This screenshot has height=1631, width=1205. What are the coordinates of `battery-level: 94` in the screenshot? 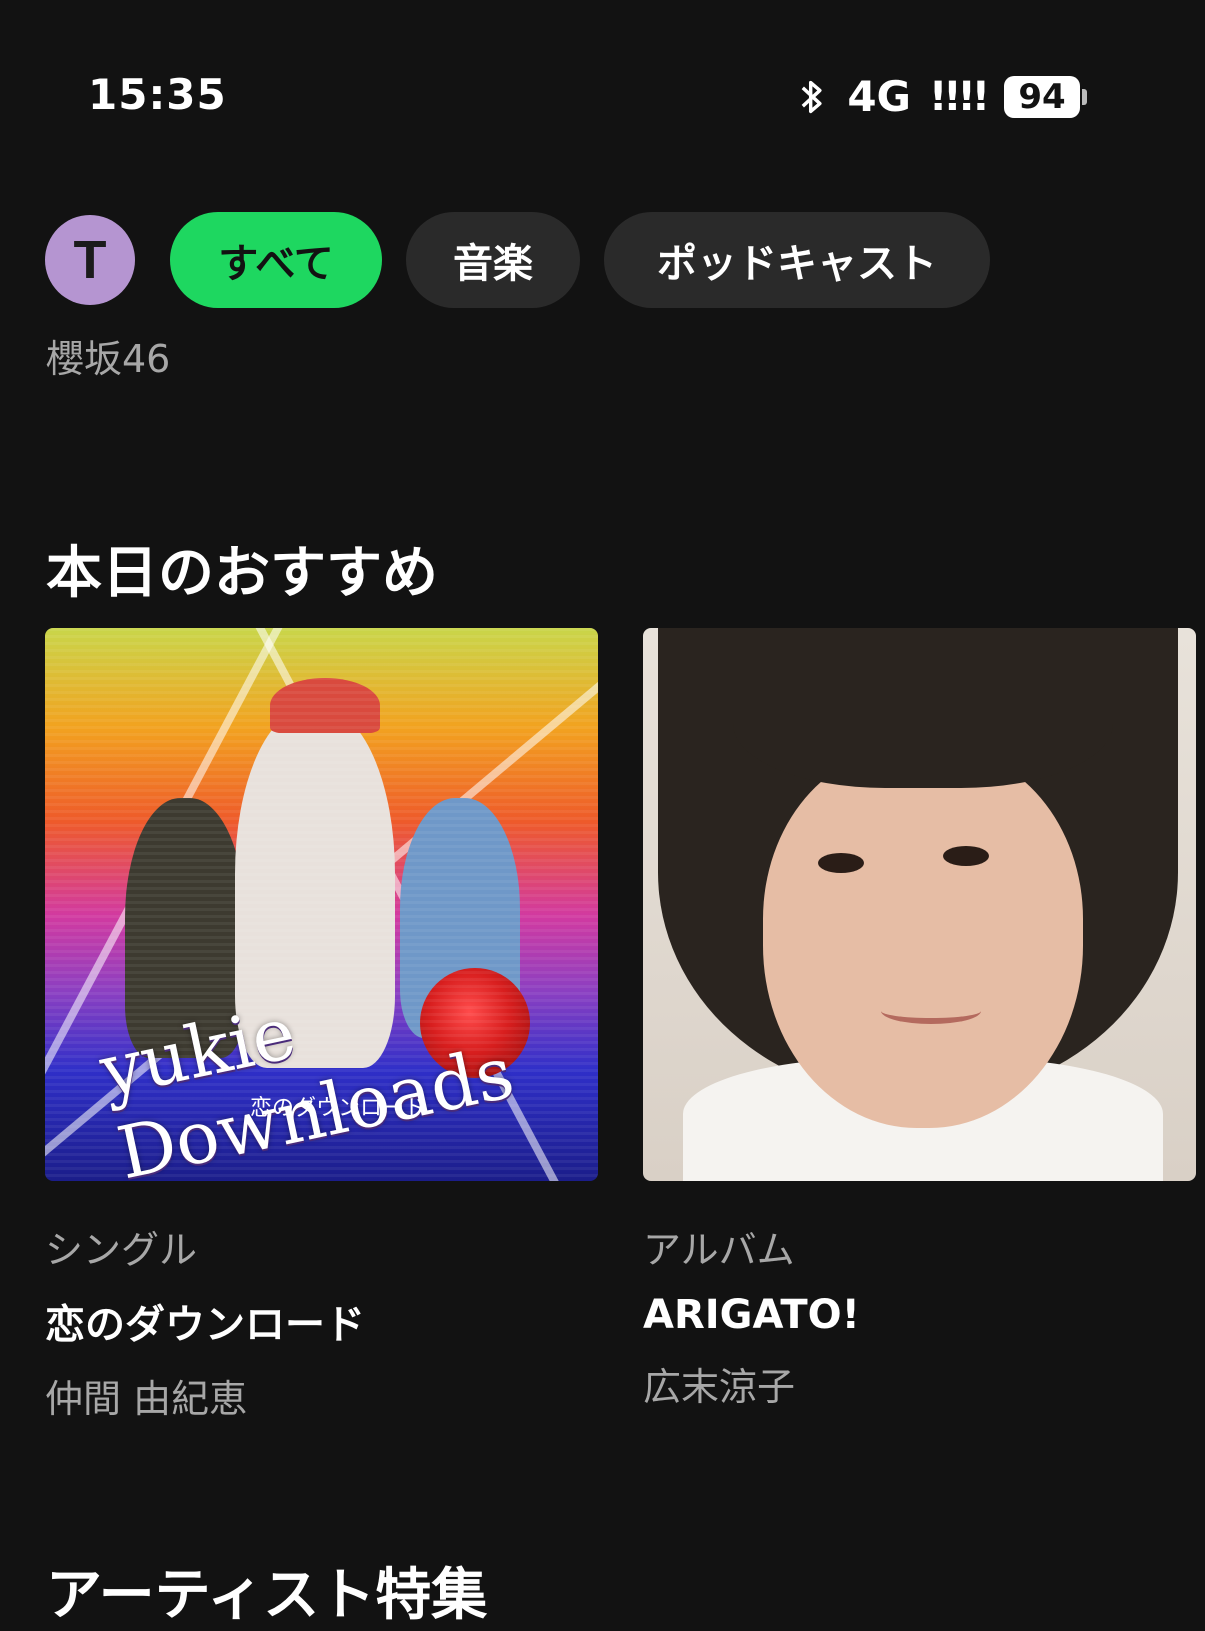 It's located at (1042, 96).